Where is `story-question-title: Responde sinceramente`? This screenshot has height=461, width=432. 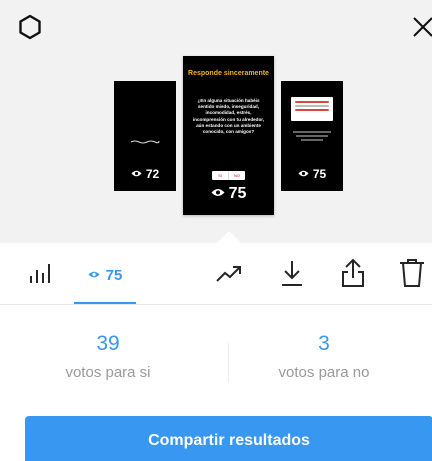
story-question-title: Responde sinceramente is located at coordinates (228, 73).